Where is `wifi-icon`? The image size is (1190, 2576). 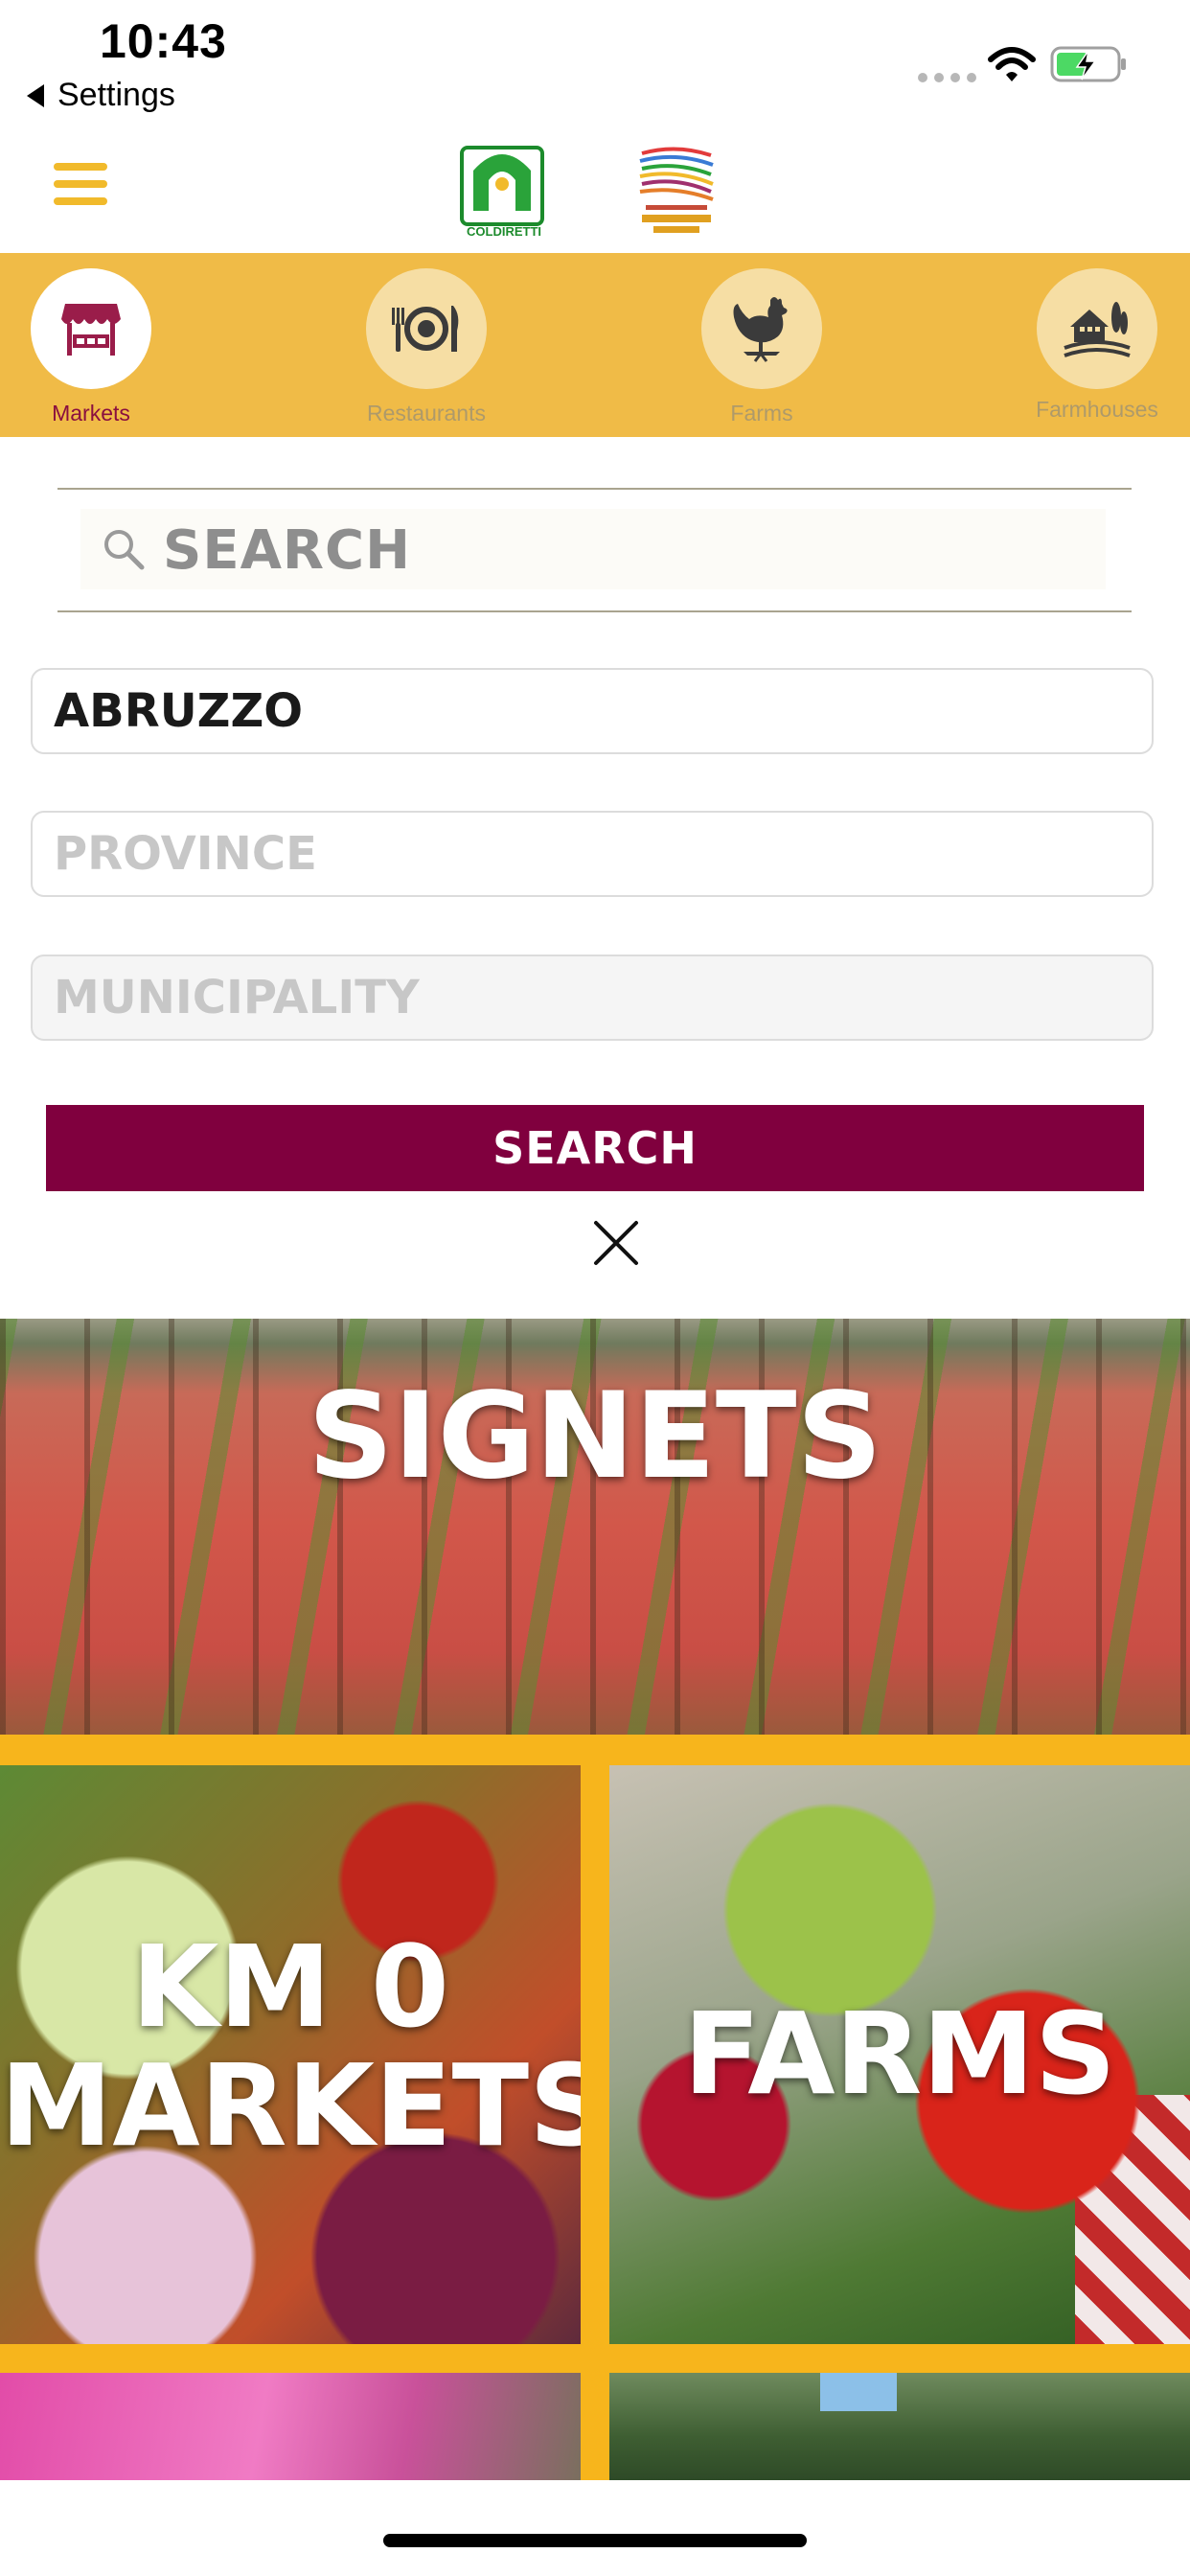 wifi-icon is located at coordinates (1012, 64).